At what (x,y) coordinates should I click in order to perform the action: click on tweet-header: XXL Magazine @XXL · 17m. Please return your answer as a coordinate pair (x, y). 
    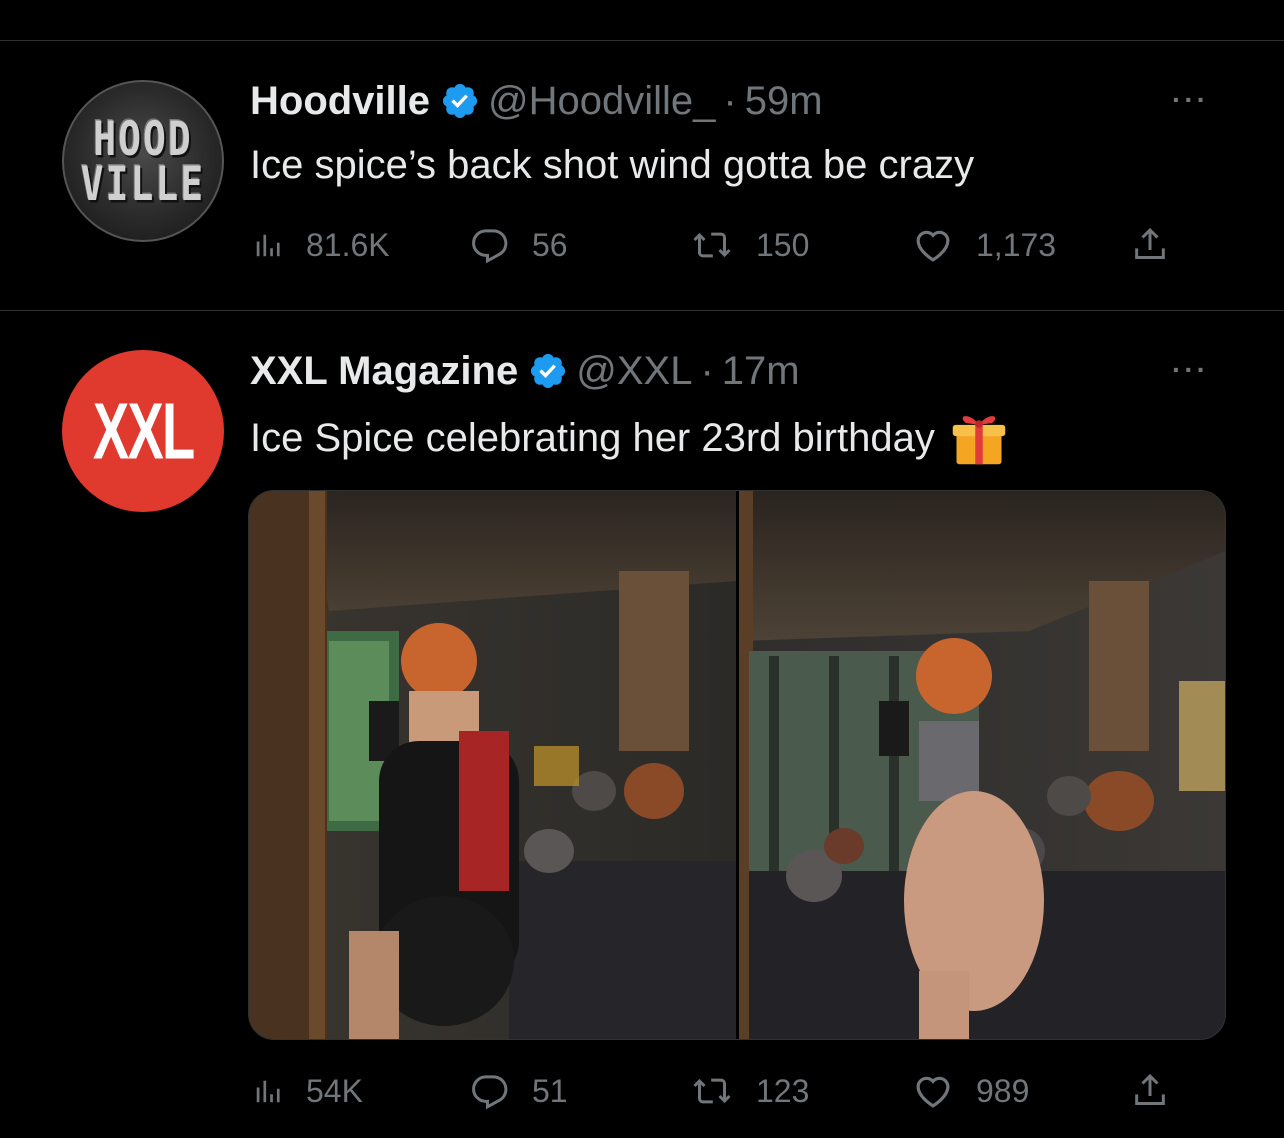
    Looking at the image, I should click on (525, 371).